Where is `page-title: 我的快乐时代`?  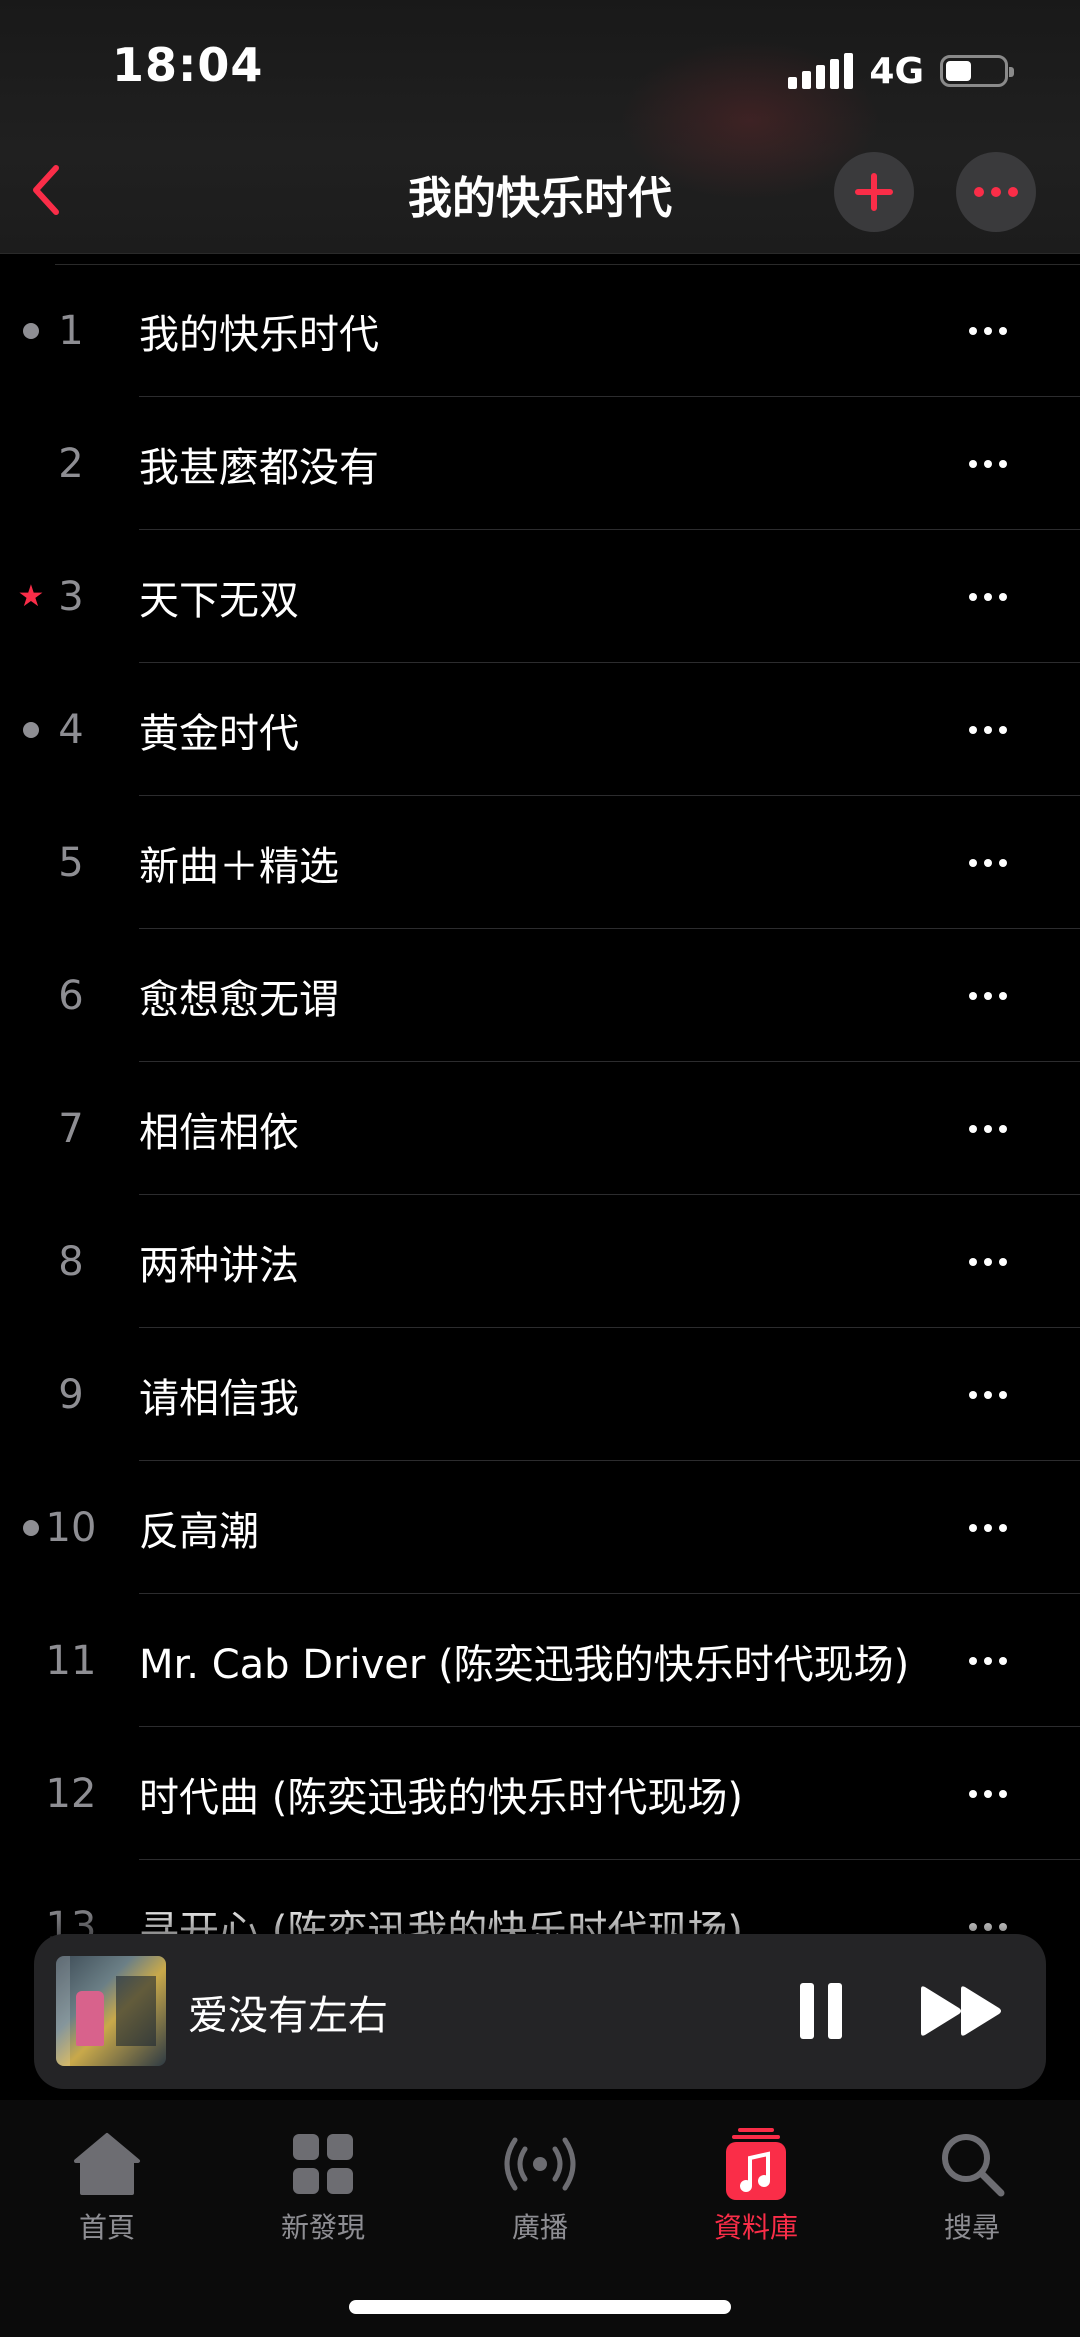
page-title: 我的快乐时代 is located at coordinates (540, 198).